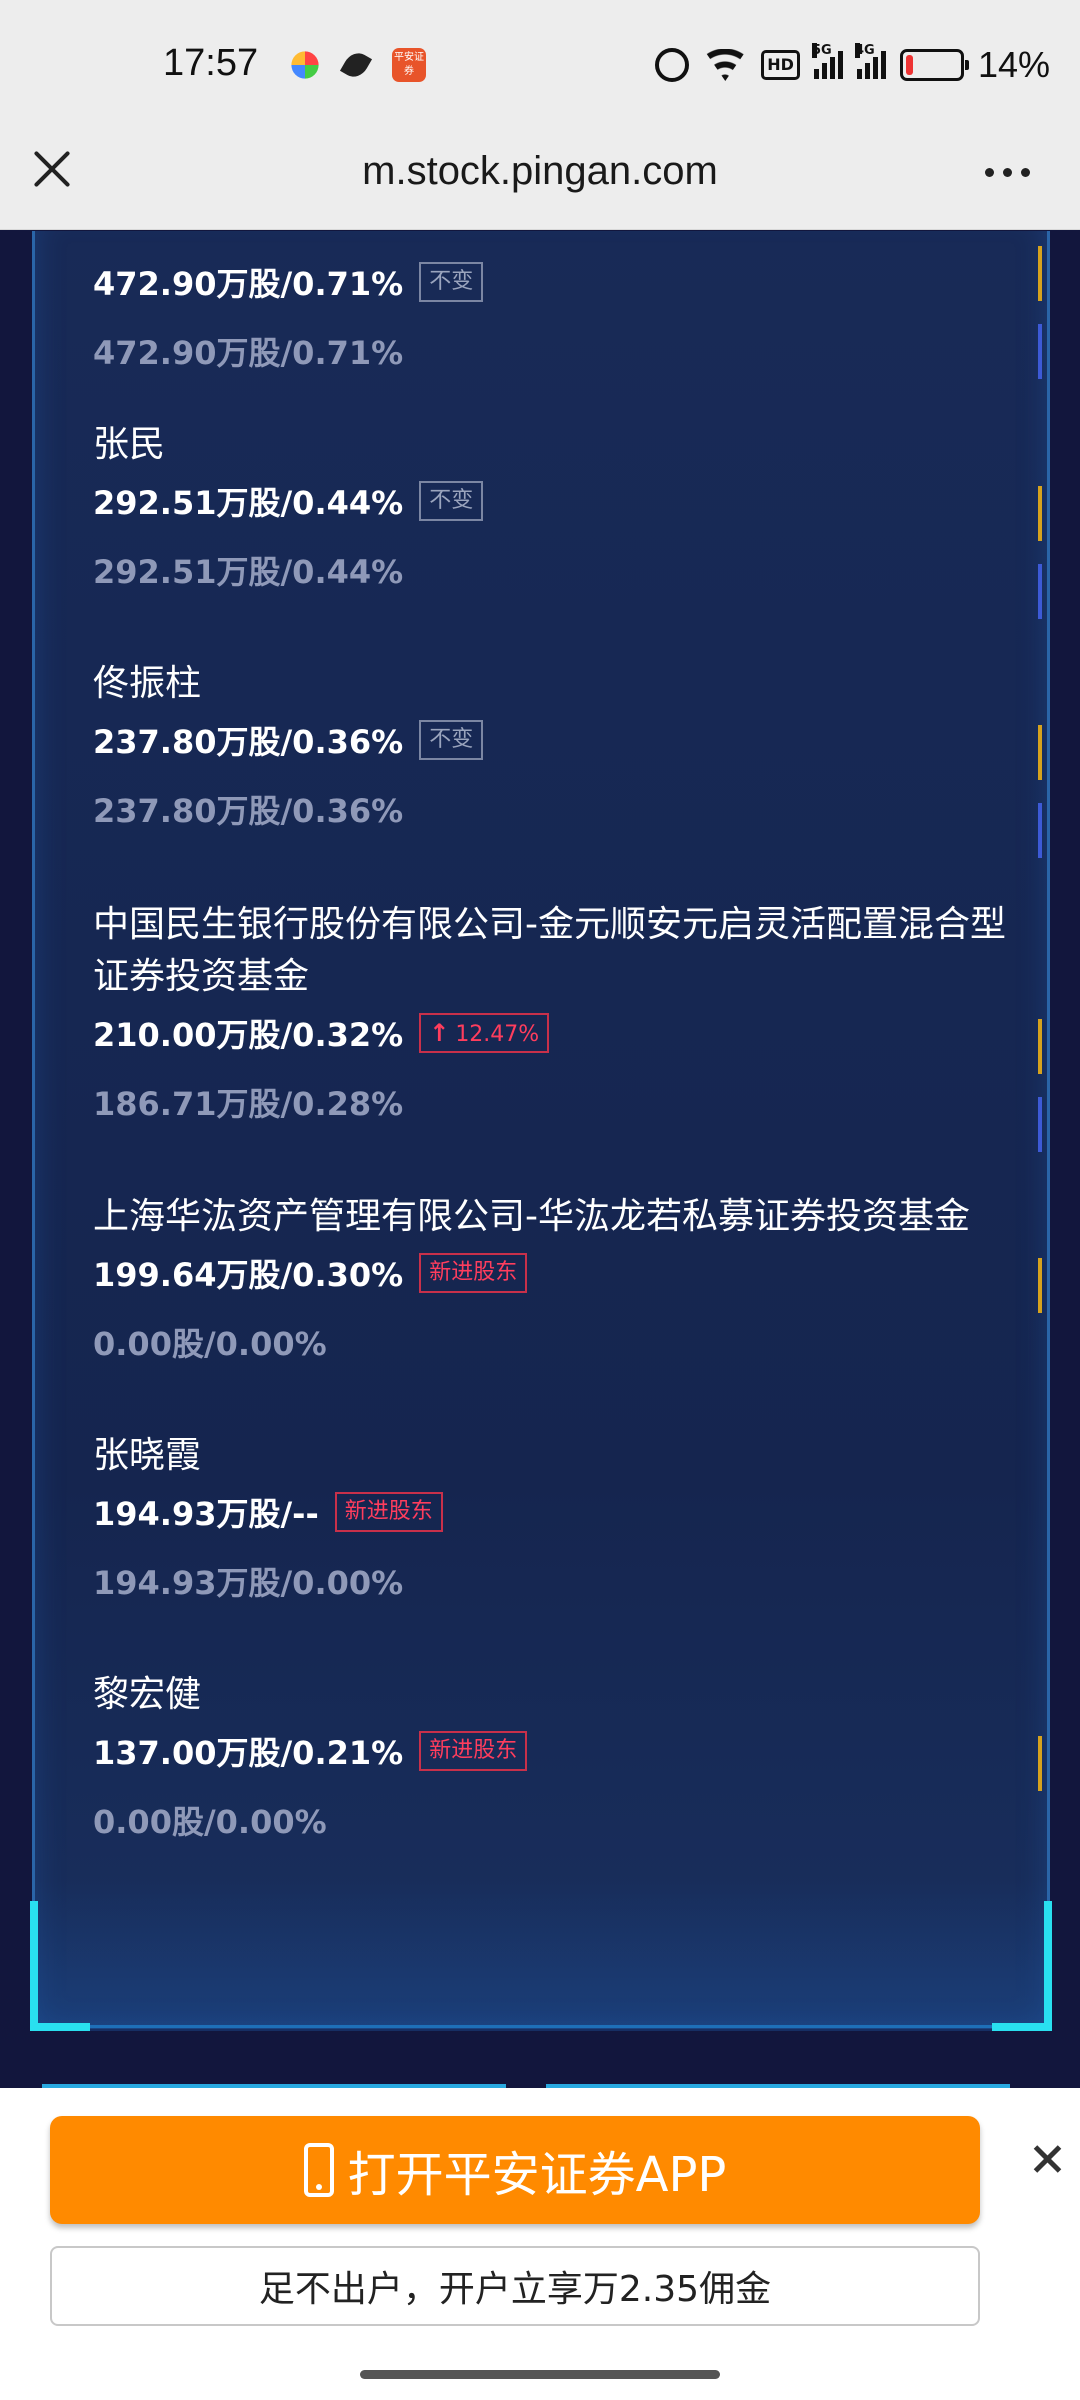 The height and width of the screenshot is (2400, 1080). What do you see at coordinates (537, 2175) in the screenshot?
I see `open-app-label: 打开平安证券APP` at bounding box center [537, 2175].